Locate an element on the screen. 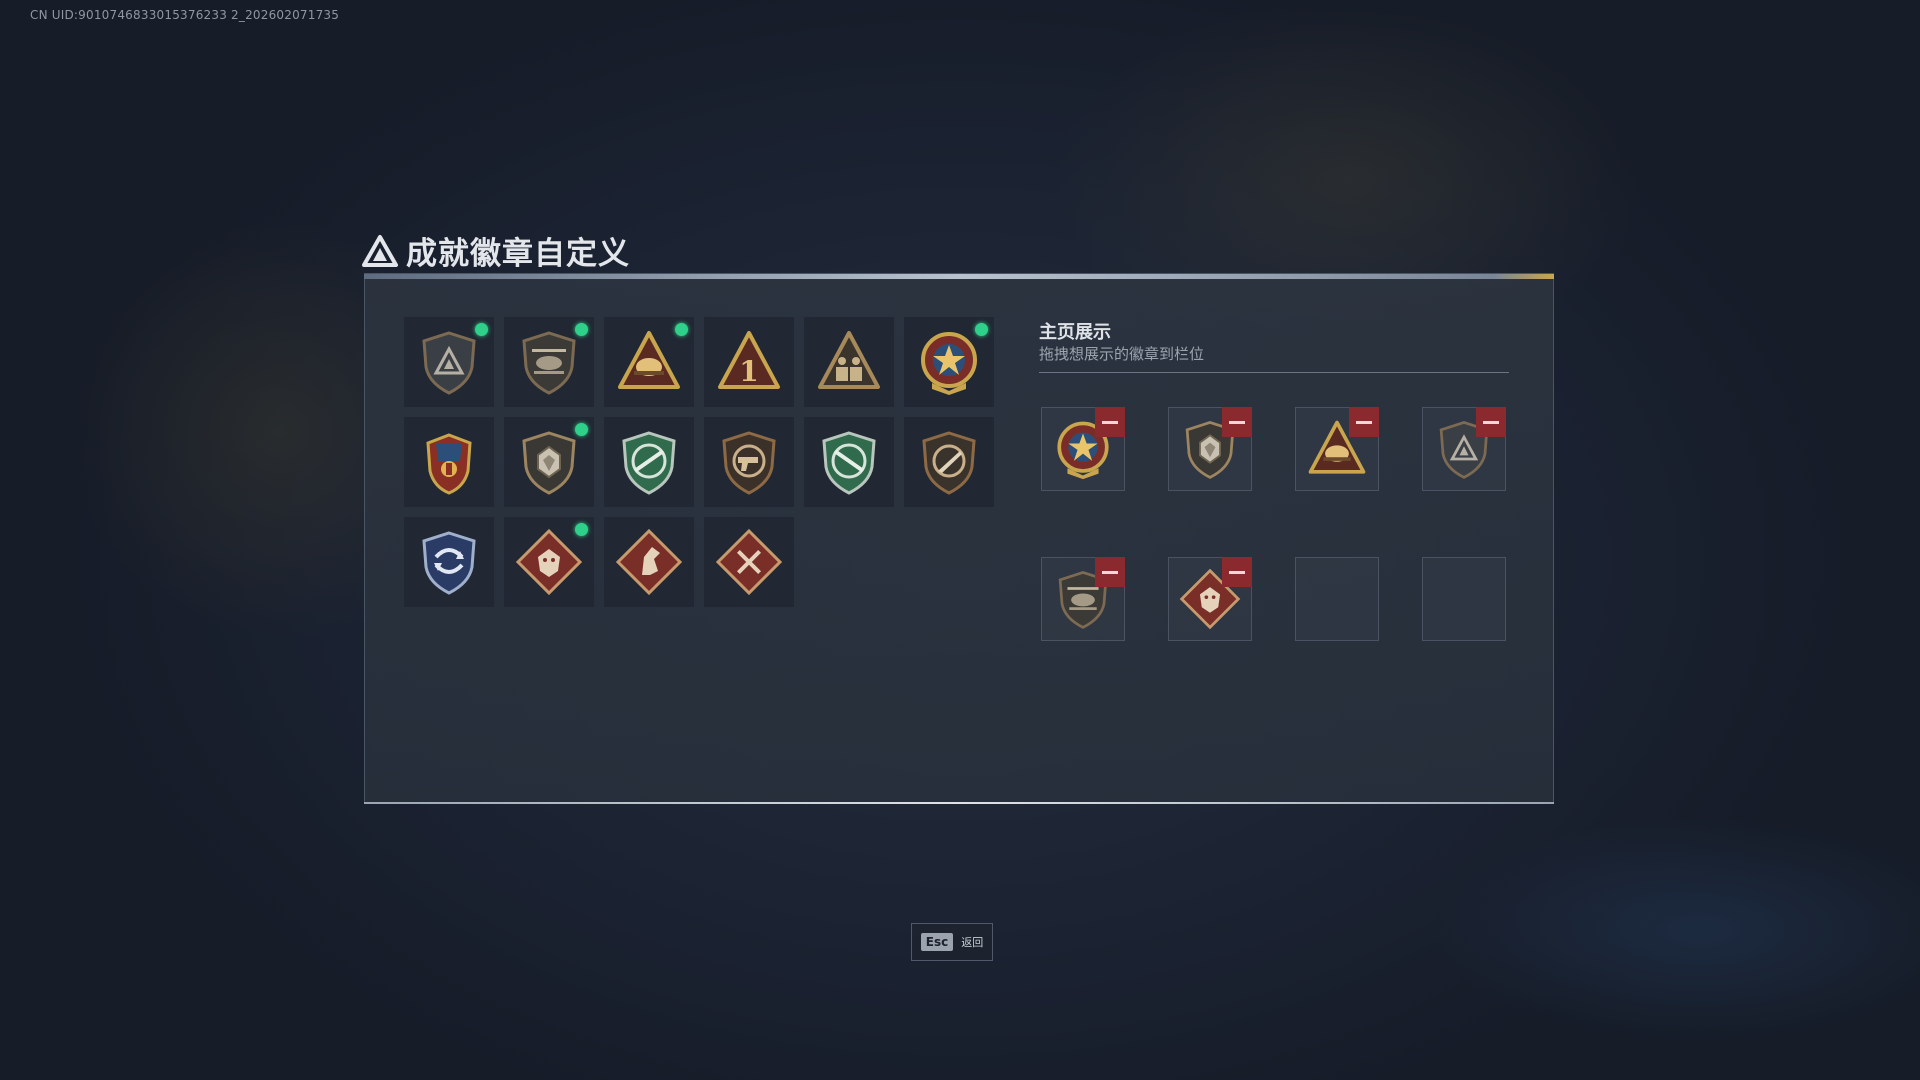  diamond-dragon-icon is located at coordinates (549, 562).